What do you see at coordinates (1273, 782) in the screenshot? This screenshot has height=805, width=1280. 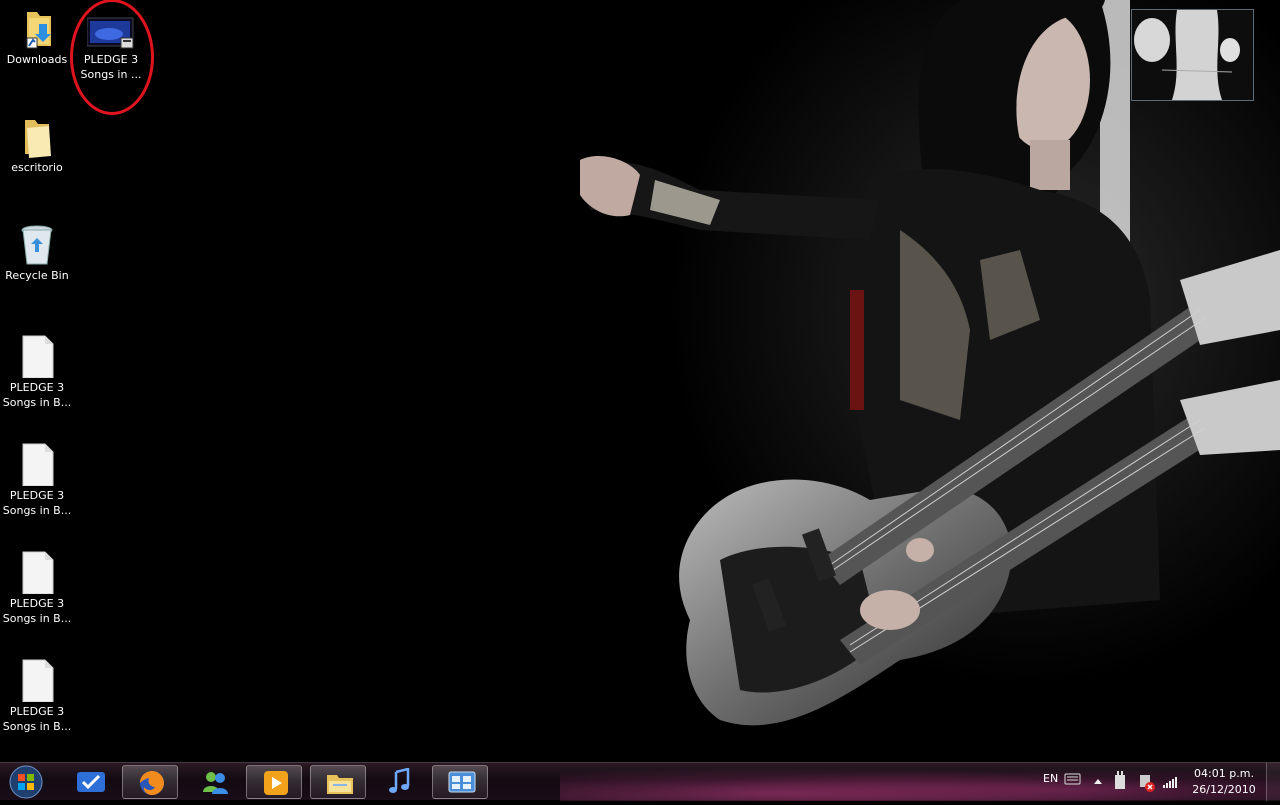 I see `show-desktop-button` at bounding box center [1273, 782].